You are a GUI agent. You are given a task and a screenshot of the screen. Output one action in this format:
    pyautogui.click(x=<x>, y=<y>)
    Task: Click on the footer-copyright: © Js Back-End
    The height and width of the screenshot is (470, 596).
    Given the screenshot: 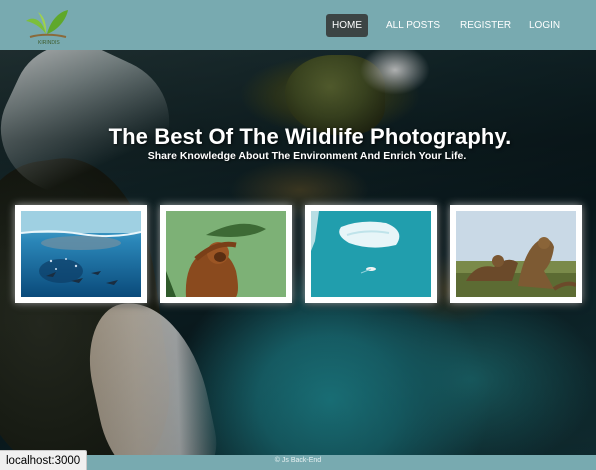 What is the action you would take?
    pyautogui.click(x=298, y=460)
    